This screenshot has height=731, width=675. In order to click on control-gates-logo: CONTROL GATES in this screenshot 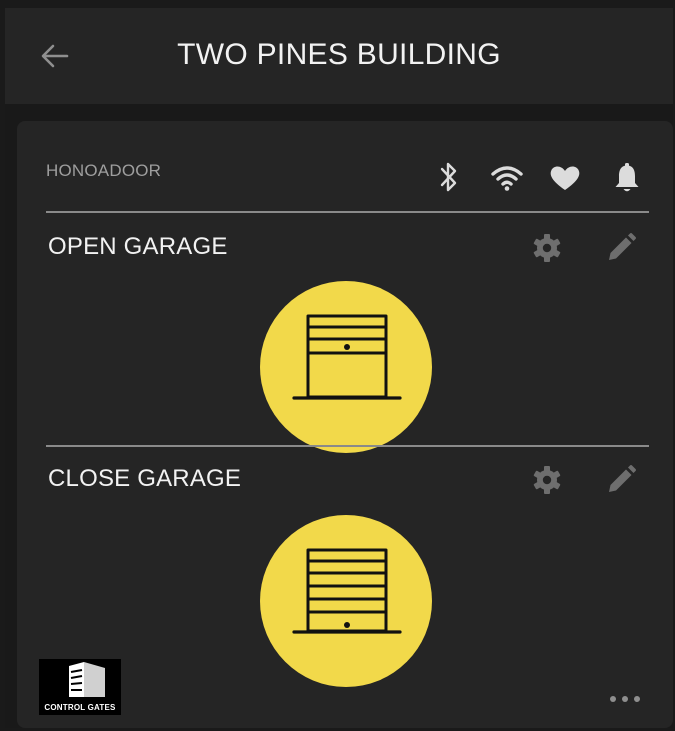, I will do `click(80, 687)`.